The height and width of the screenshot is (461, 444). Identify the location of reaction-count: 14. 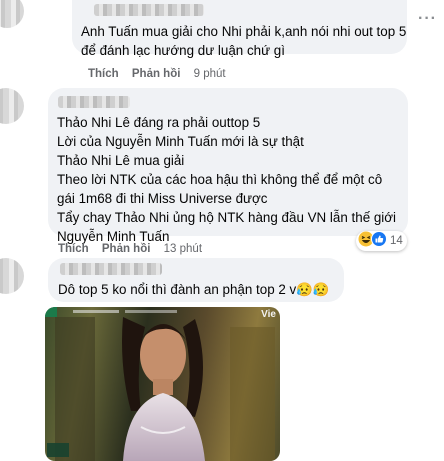
(396, 241).